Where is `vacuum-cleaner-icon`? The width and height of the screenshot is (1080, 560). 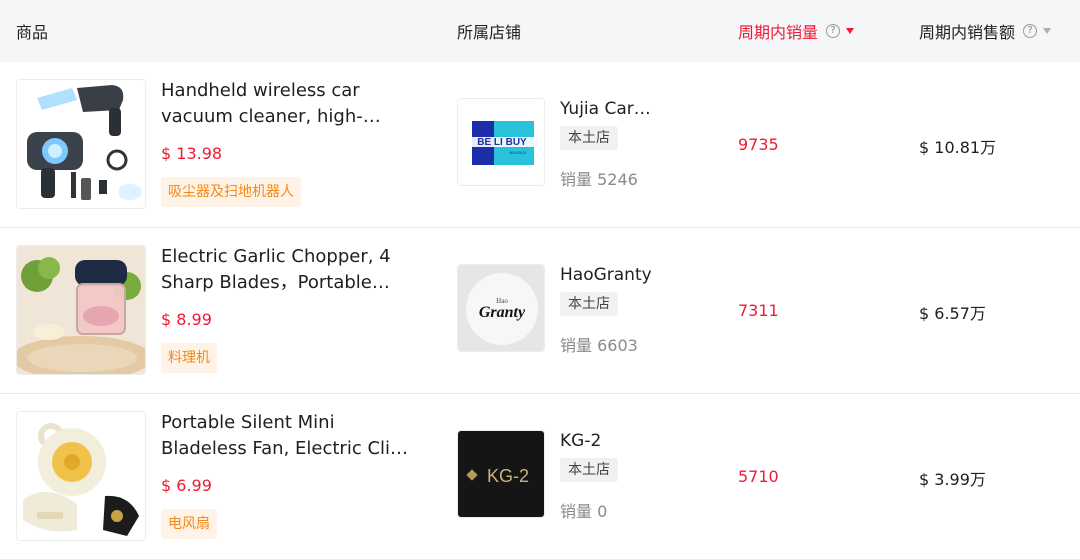
vacuum-cleaner-icon is located at coordinates (81, 144).